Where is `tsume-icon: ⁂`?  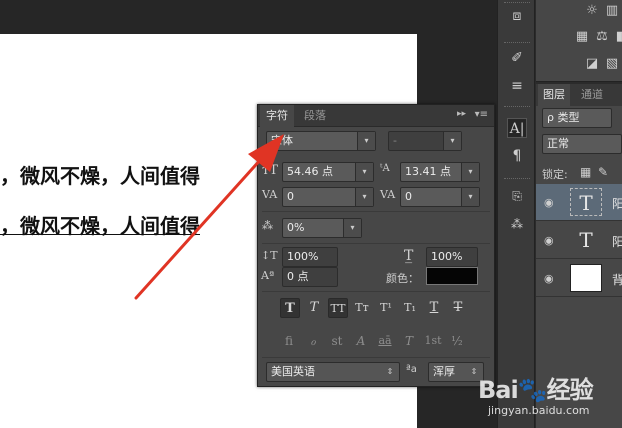
tsume-icon: ⁂ is located at coordinates (267, 225).